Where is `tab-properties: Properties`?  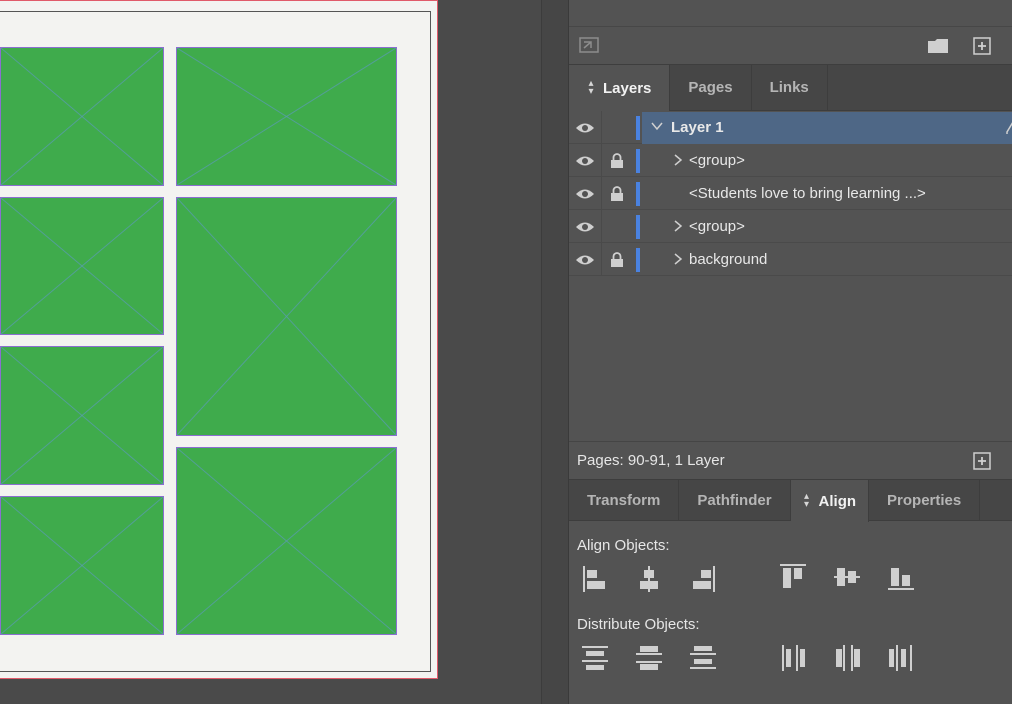
tab-properties: Properties is located at coordinates (925, 500).